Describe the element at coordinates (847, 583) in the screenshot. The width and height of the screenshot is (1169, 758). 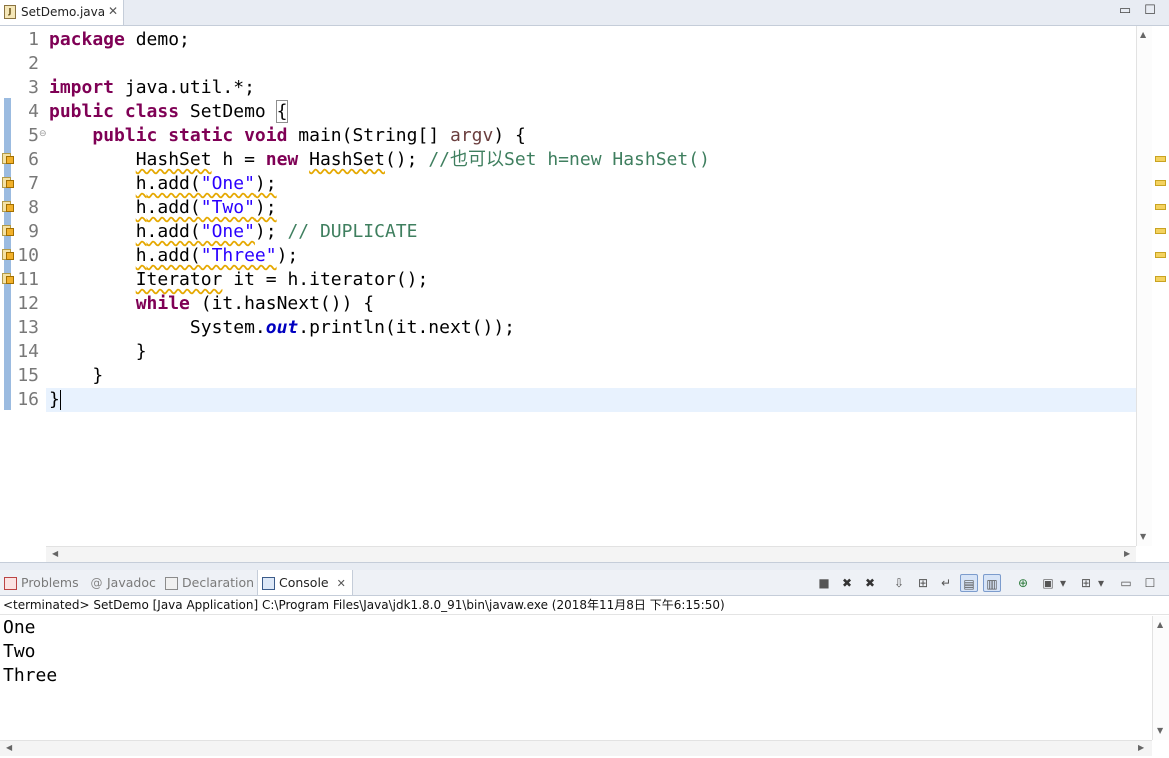
I see `remove-launch-icon: ✖` at that location.